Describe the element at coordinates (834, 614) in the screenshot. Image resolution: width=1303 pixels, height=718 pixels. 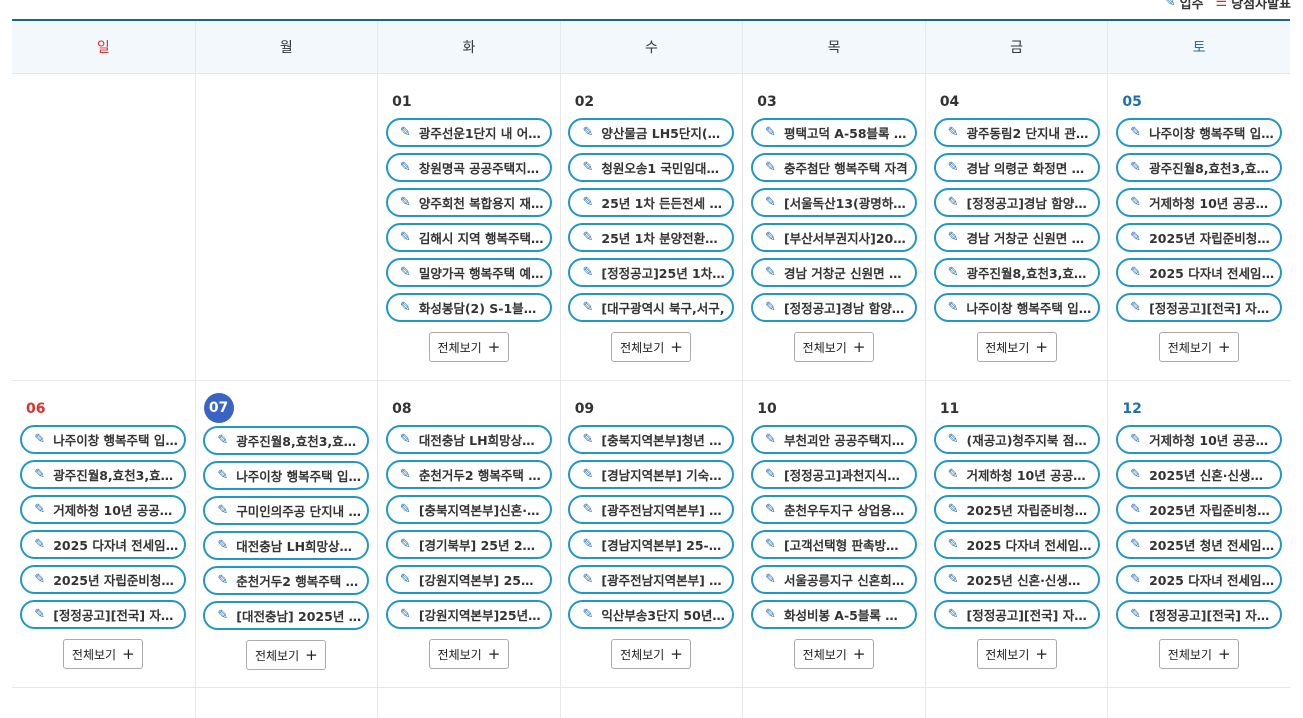
I see `event-item: ✎ 화성비봉 A-5블록 영구임대` at that location.